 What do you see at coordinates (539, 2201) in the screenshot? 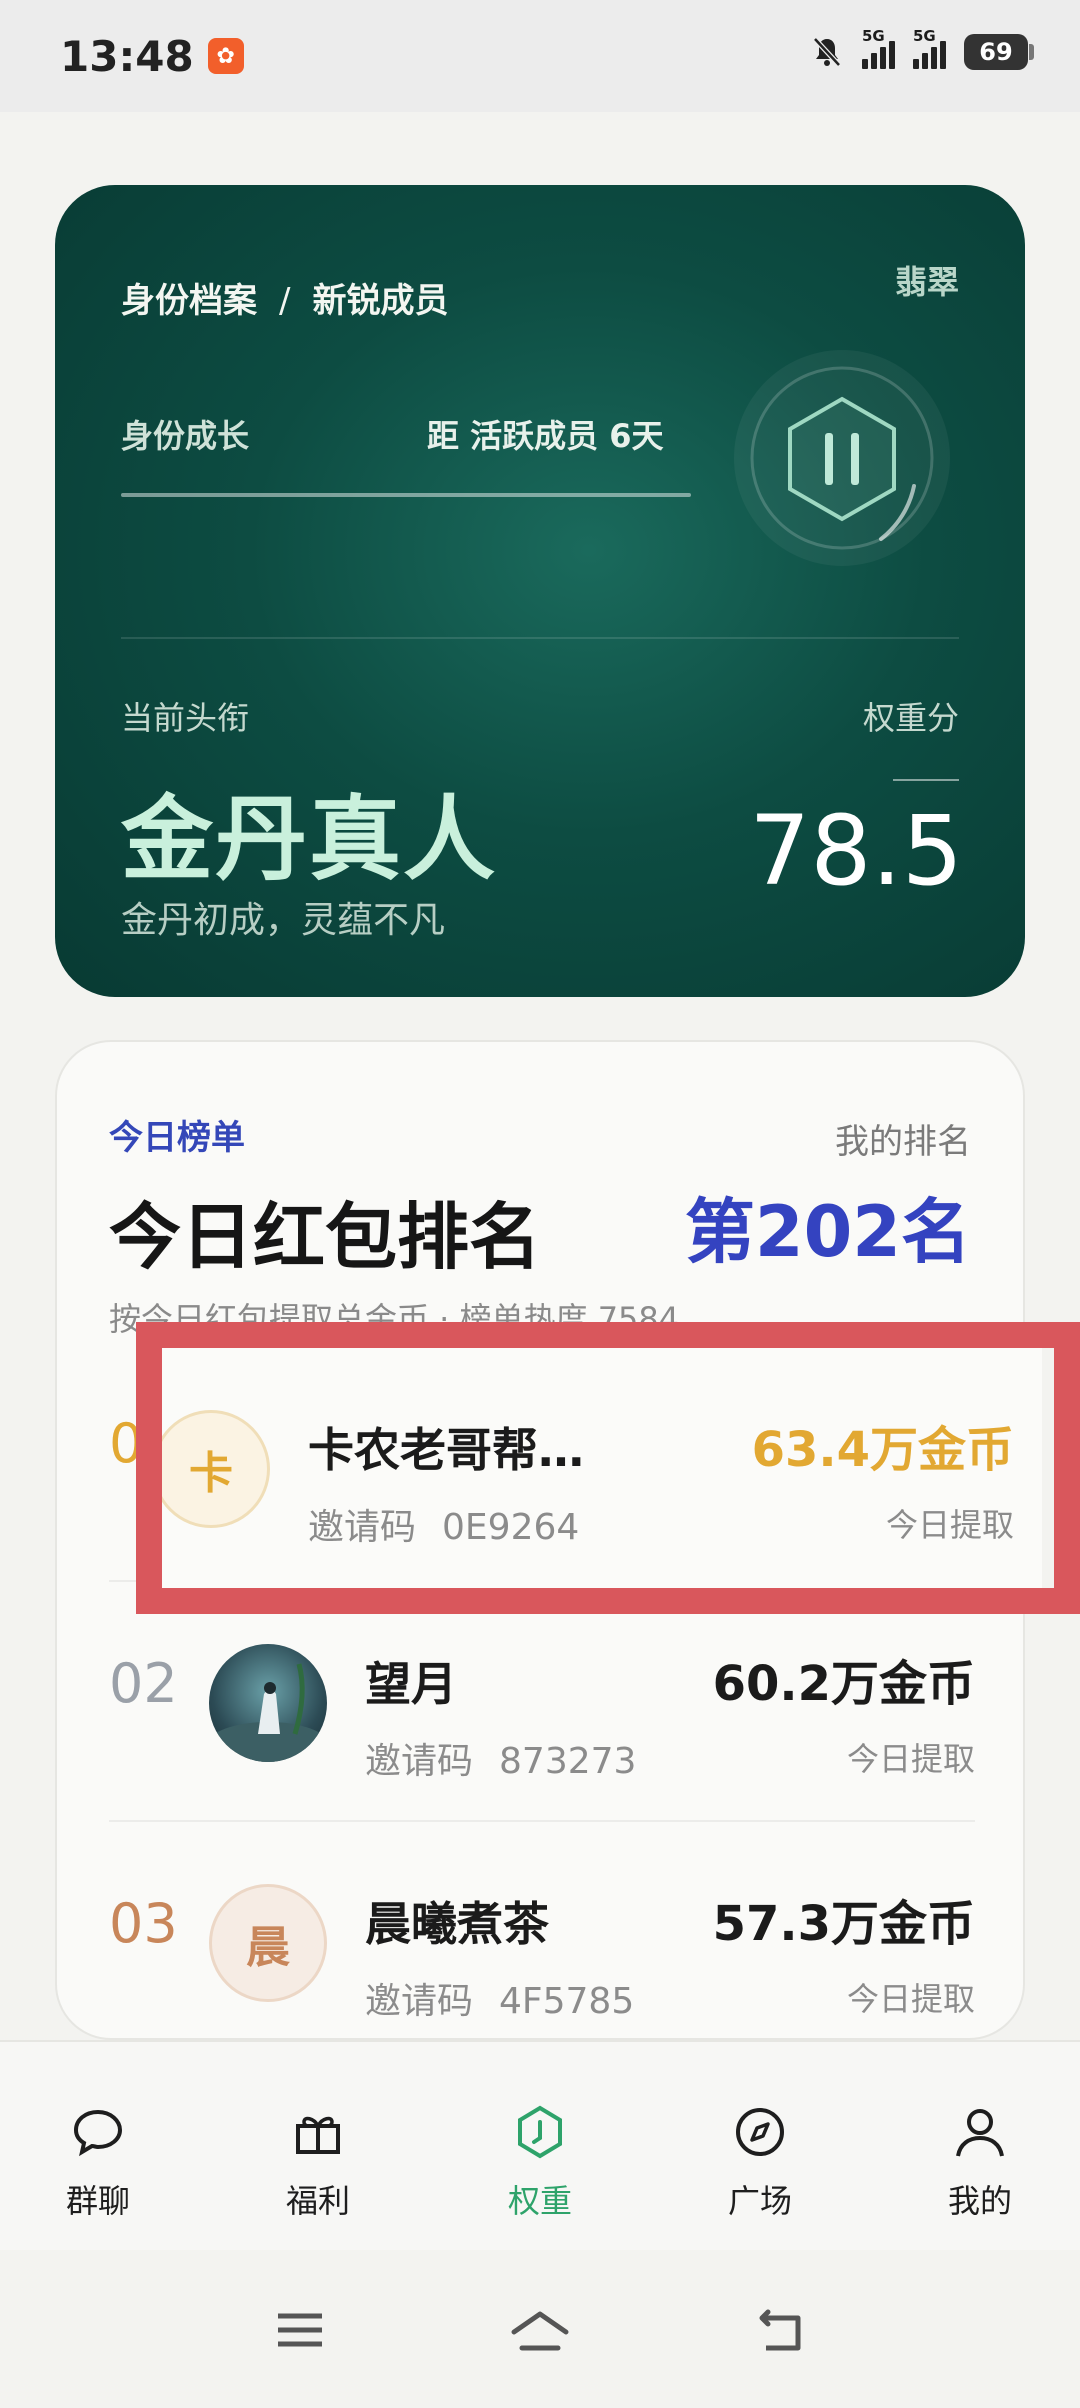
I see `nav-label: 权重` at bounding box center [539, 2201].